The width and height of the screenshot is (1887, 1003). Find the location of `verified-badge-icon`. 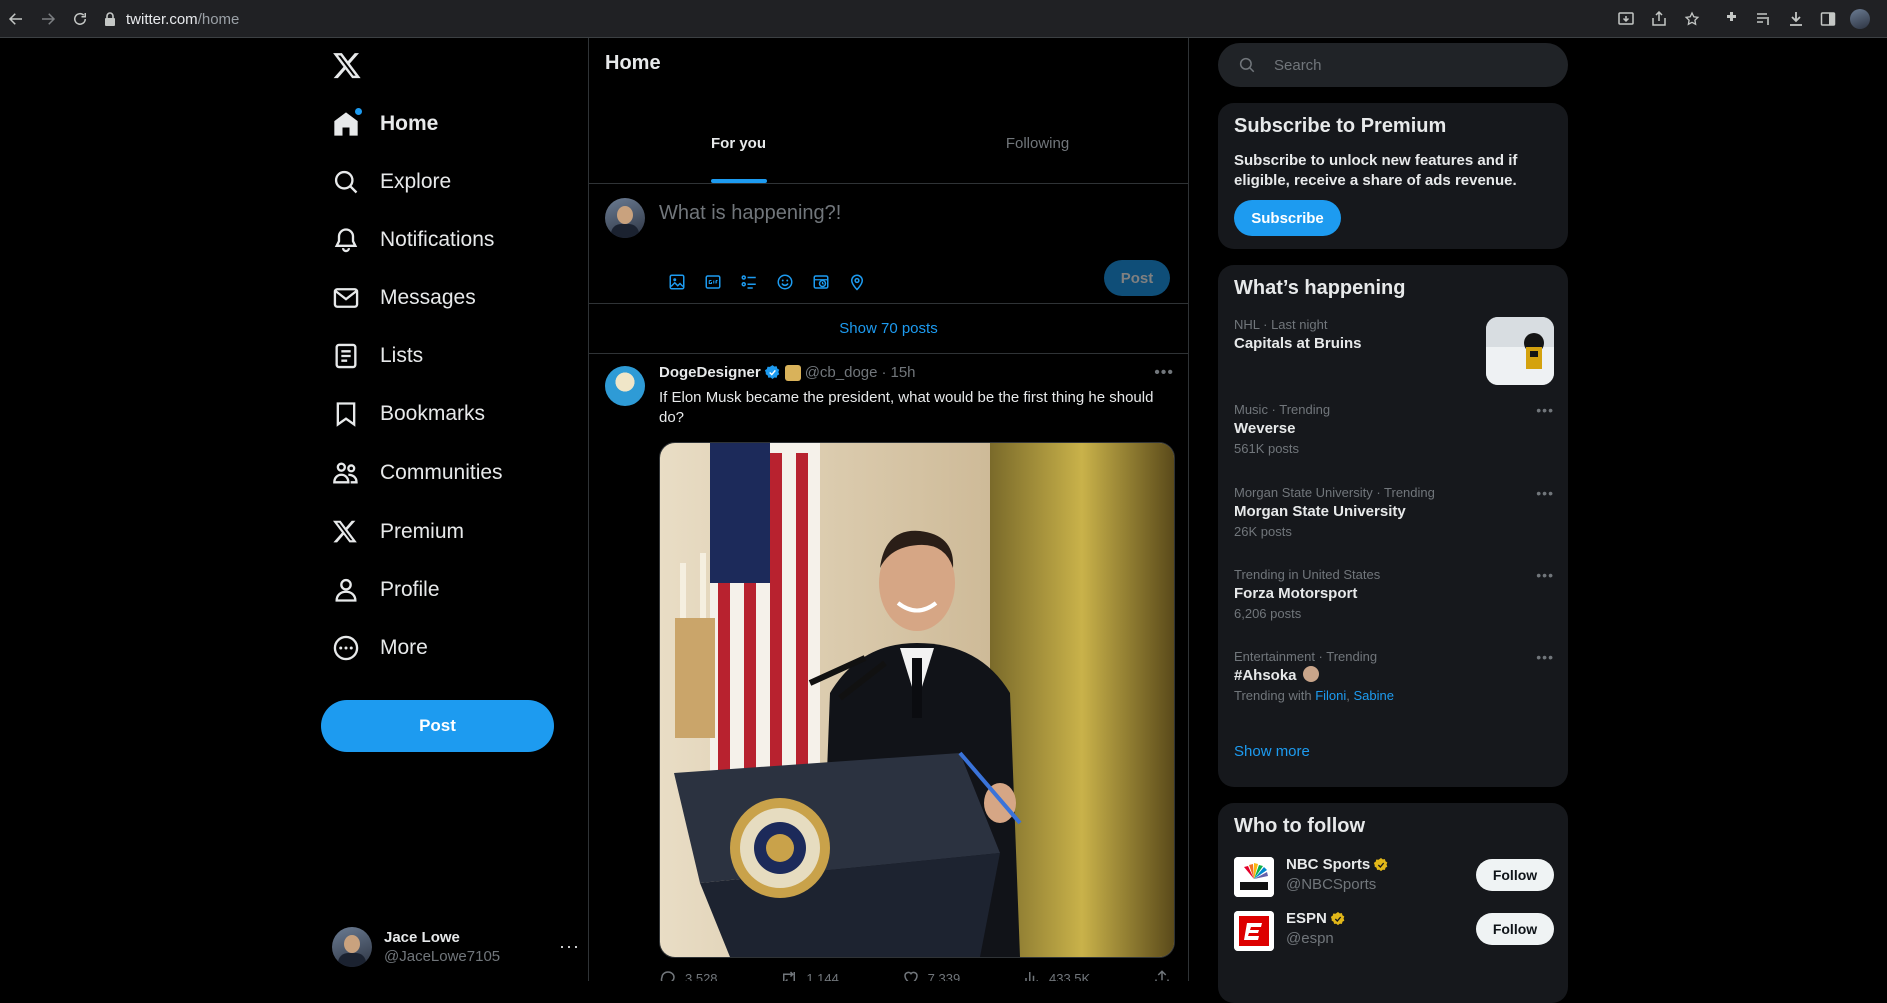

verified-badge-icon is located at coordinates (772, 372).